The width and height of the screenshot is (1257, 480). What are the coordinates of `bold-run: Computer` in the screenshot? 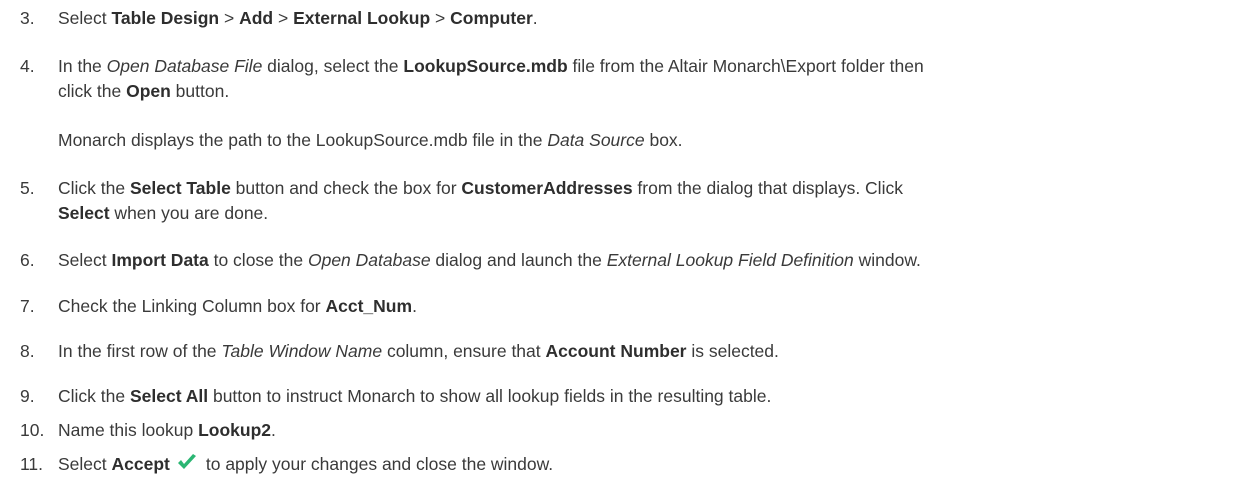 It's located at (491, 18).